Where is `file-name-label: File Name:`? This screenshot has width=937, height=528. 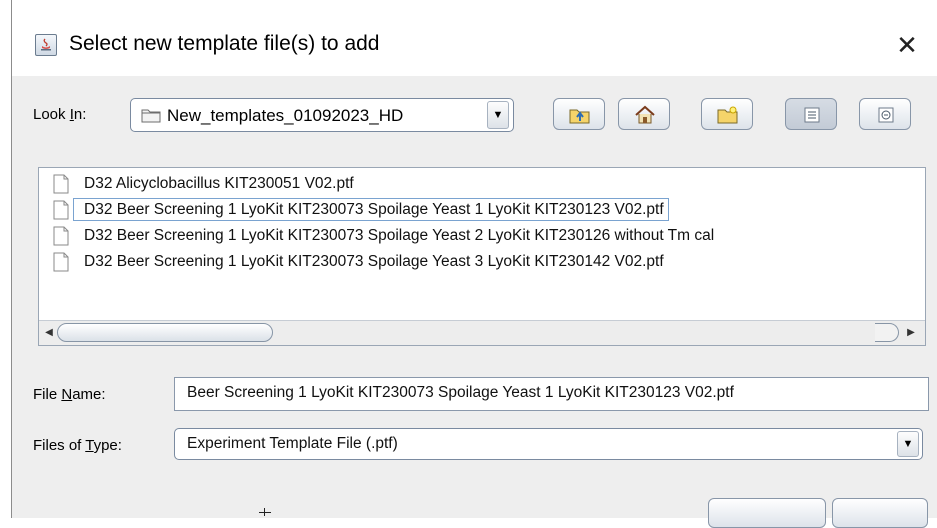 file-name-label: File Name: is located at coordinates (69, 394).